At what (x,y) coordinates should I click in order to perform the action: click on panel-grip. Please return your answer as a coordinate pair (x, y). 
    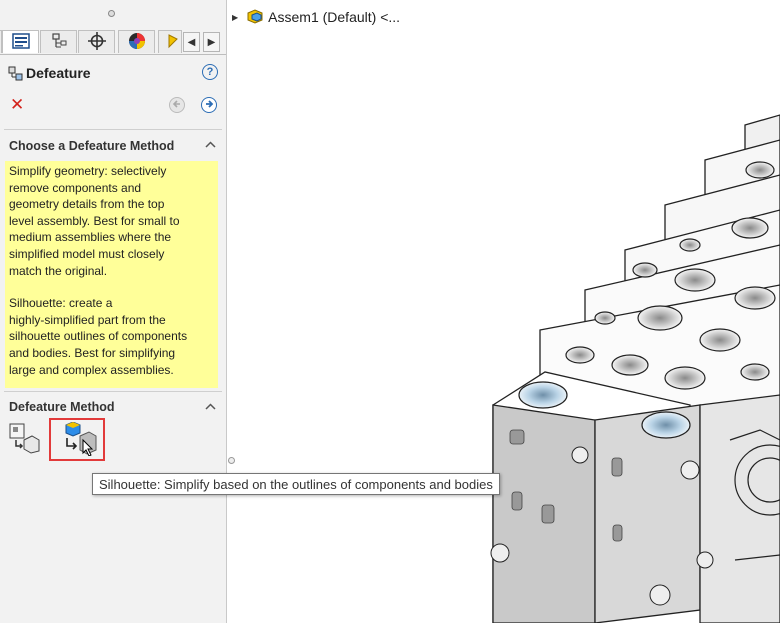
    Looking at the image, I should click on (113, 13).